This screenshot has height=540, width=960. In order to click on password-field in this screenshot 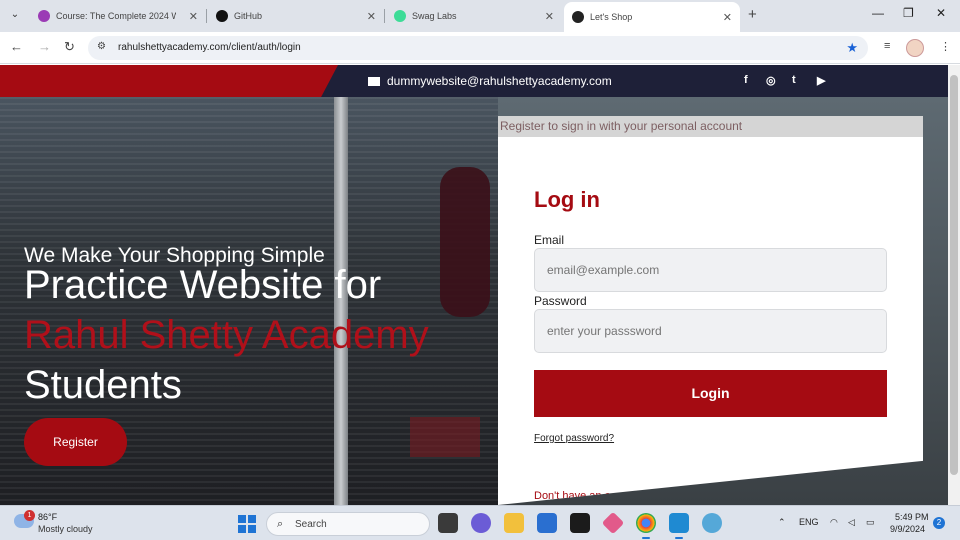, I will do `click(710, 331)`.